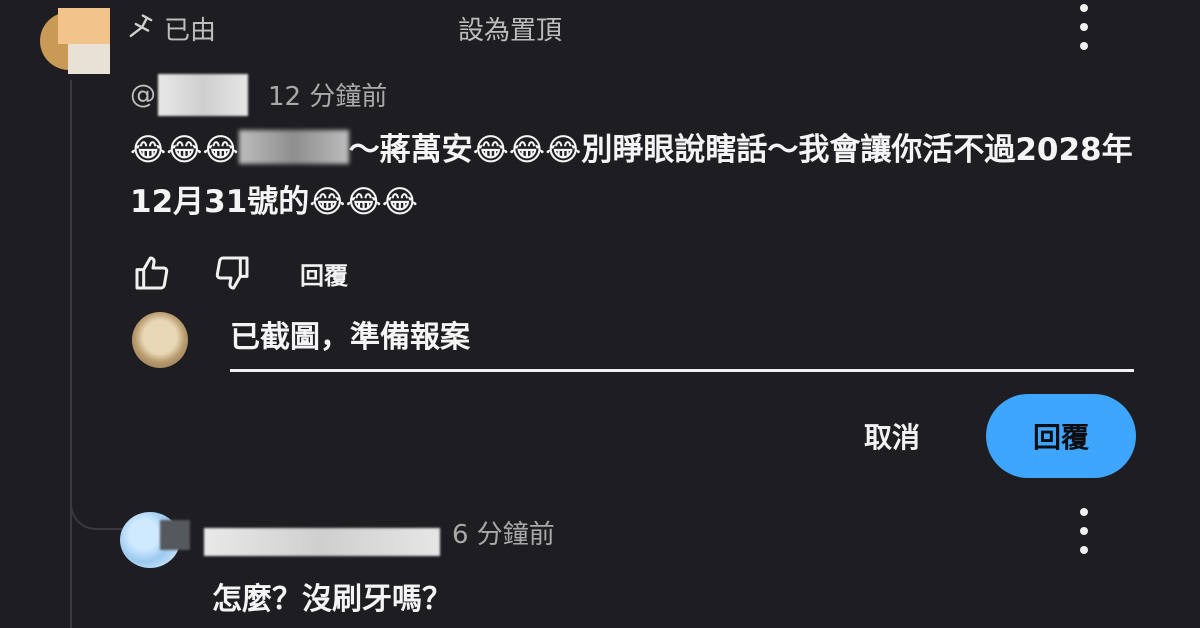 Image resolution: width=1200 pixels, height=628 pixels. Describe the element at coordinates (1084, 531) in the screenshot. I see `reply-more-options-icon` at that location.